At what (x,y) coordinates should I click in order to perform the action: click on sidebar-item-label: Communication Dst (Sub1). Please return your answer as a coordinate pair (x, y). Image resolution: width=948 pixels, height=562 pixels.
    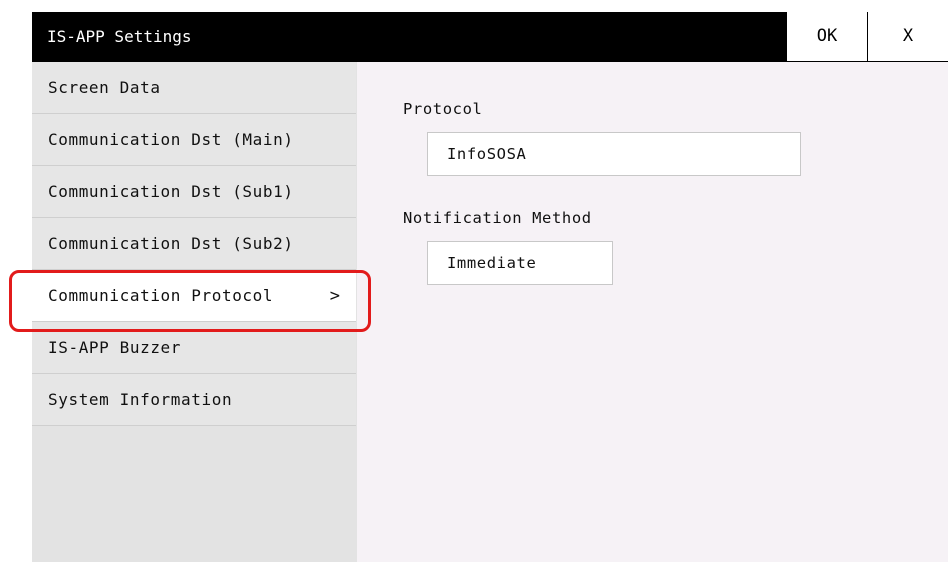
    Looking at the image, I should click on (171, 191).